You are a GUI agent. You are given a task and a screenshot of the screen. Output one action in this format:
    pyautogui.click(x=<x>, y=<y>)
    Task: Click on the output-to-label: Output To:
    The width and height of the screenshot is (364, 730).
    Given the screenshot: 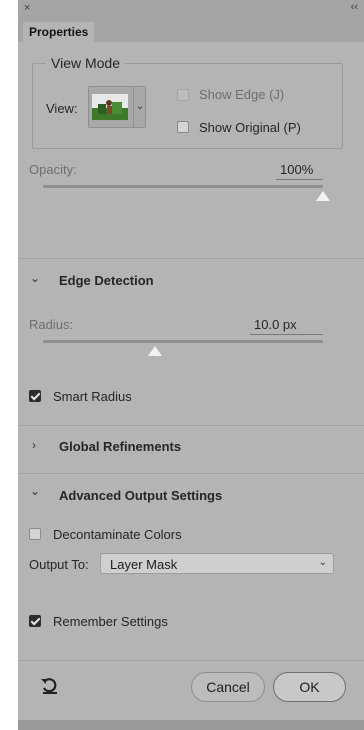 What is the action you would take?
    pyautogui.click(x=59, y=564)
    